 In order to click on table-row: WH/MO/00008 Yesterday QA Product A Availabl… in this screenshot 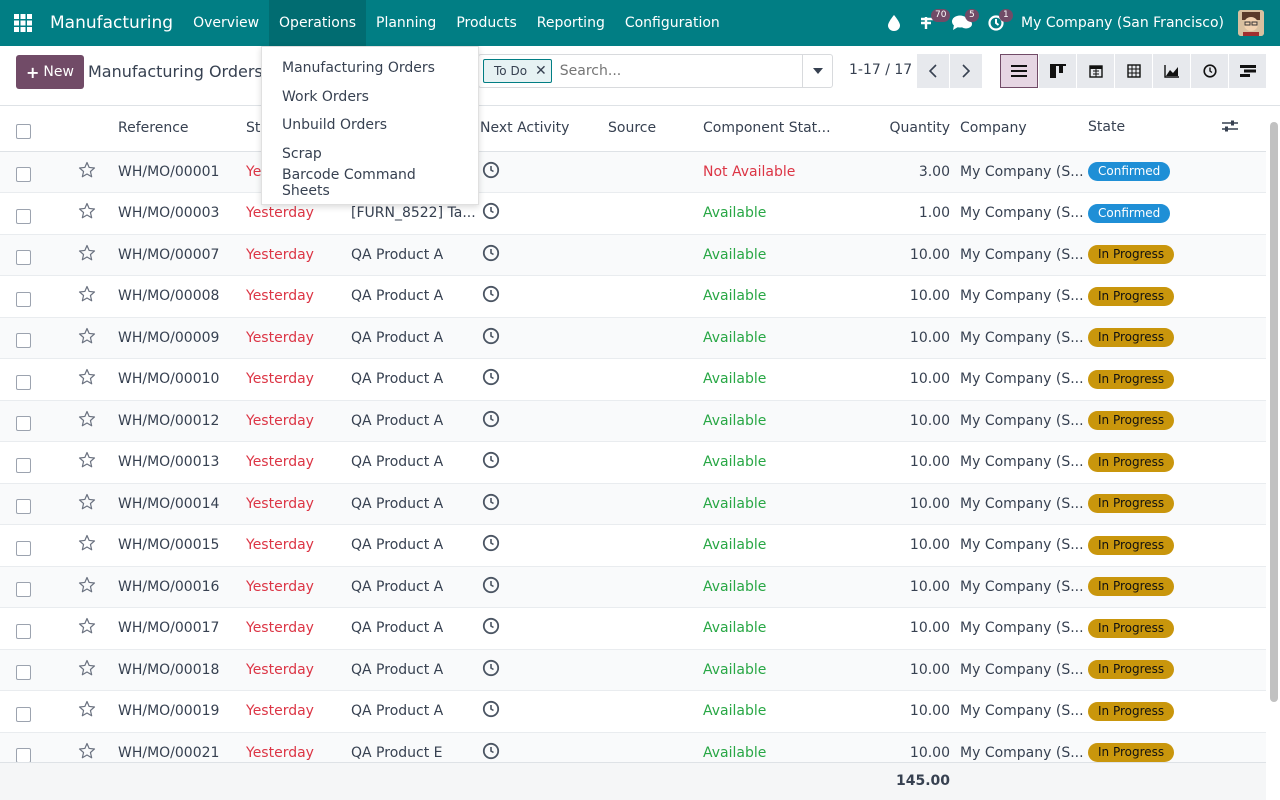, I will do `click(633, 296)`.